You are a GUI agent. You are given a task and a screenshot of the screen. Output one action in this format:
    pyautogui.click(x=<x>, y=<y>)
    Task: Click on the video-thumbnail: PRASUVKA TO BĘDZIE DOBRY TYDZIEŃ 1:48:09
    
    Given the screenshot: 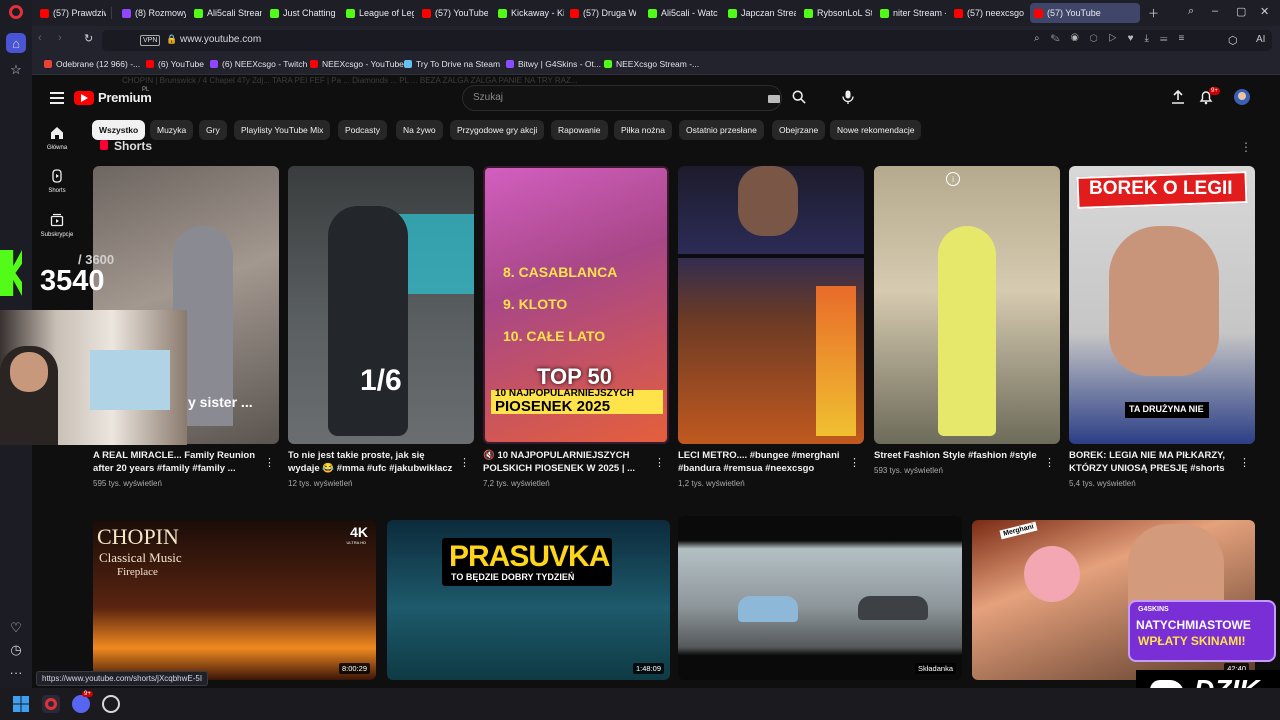 What is the action you would take?
    pyautogui.click(x=528, y=600)
    